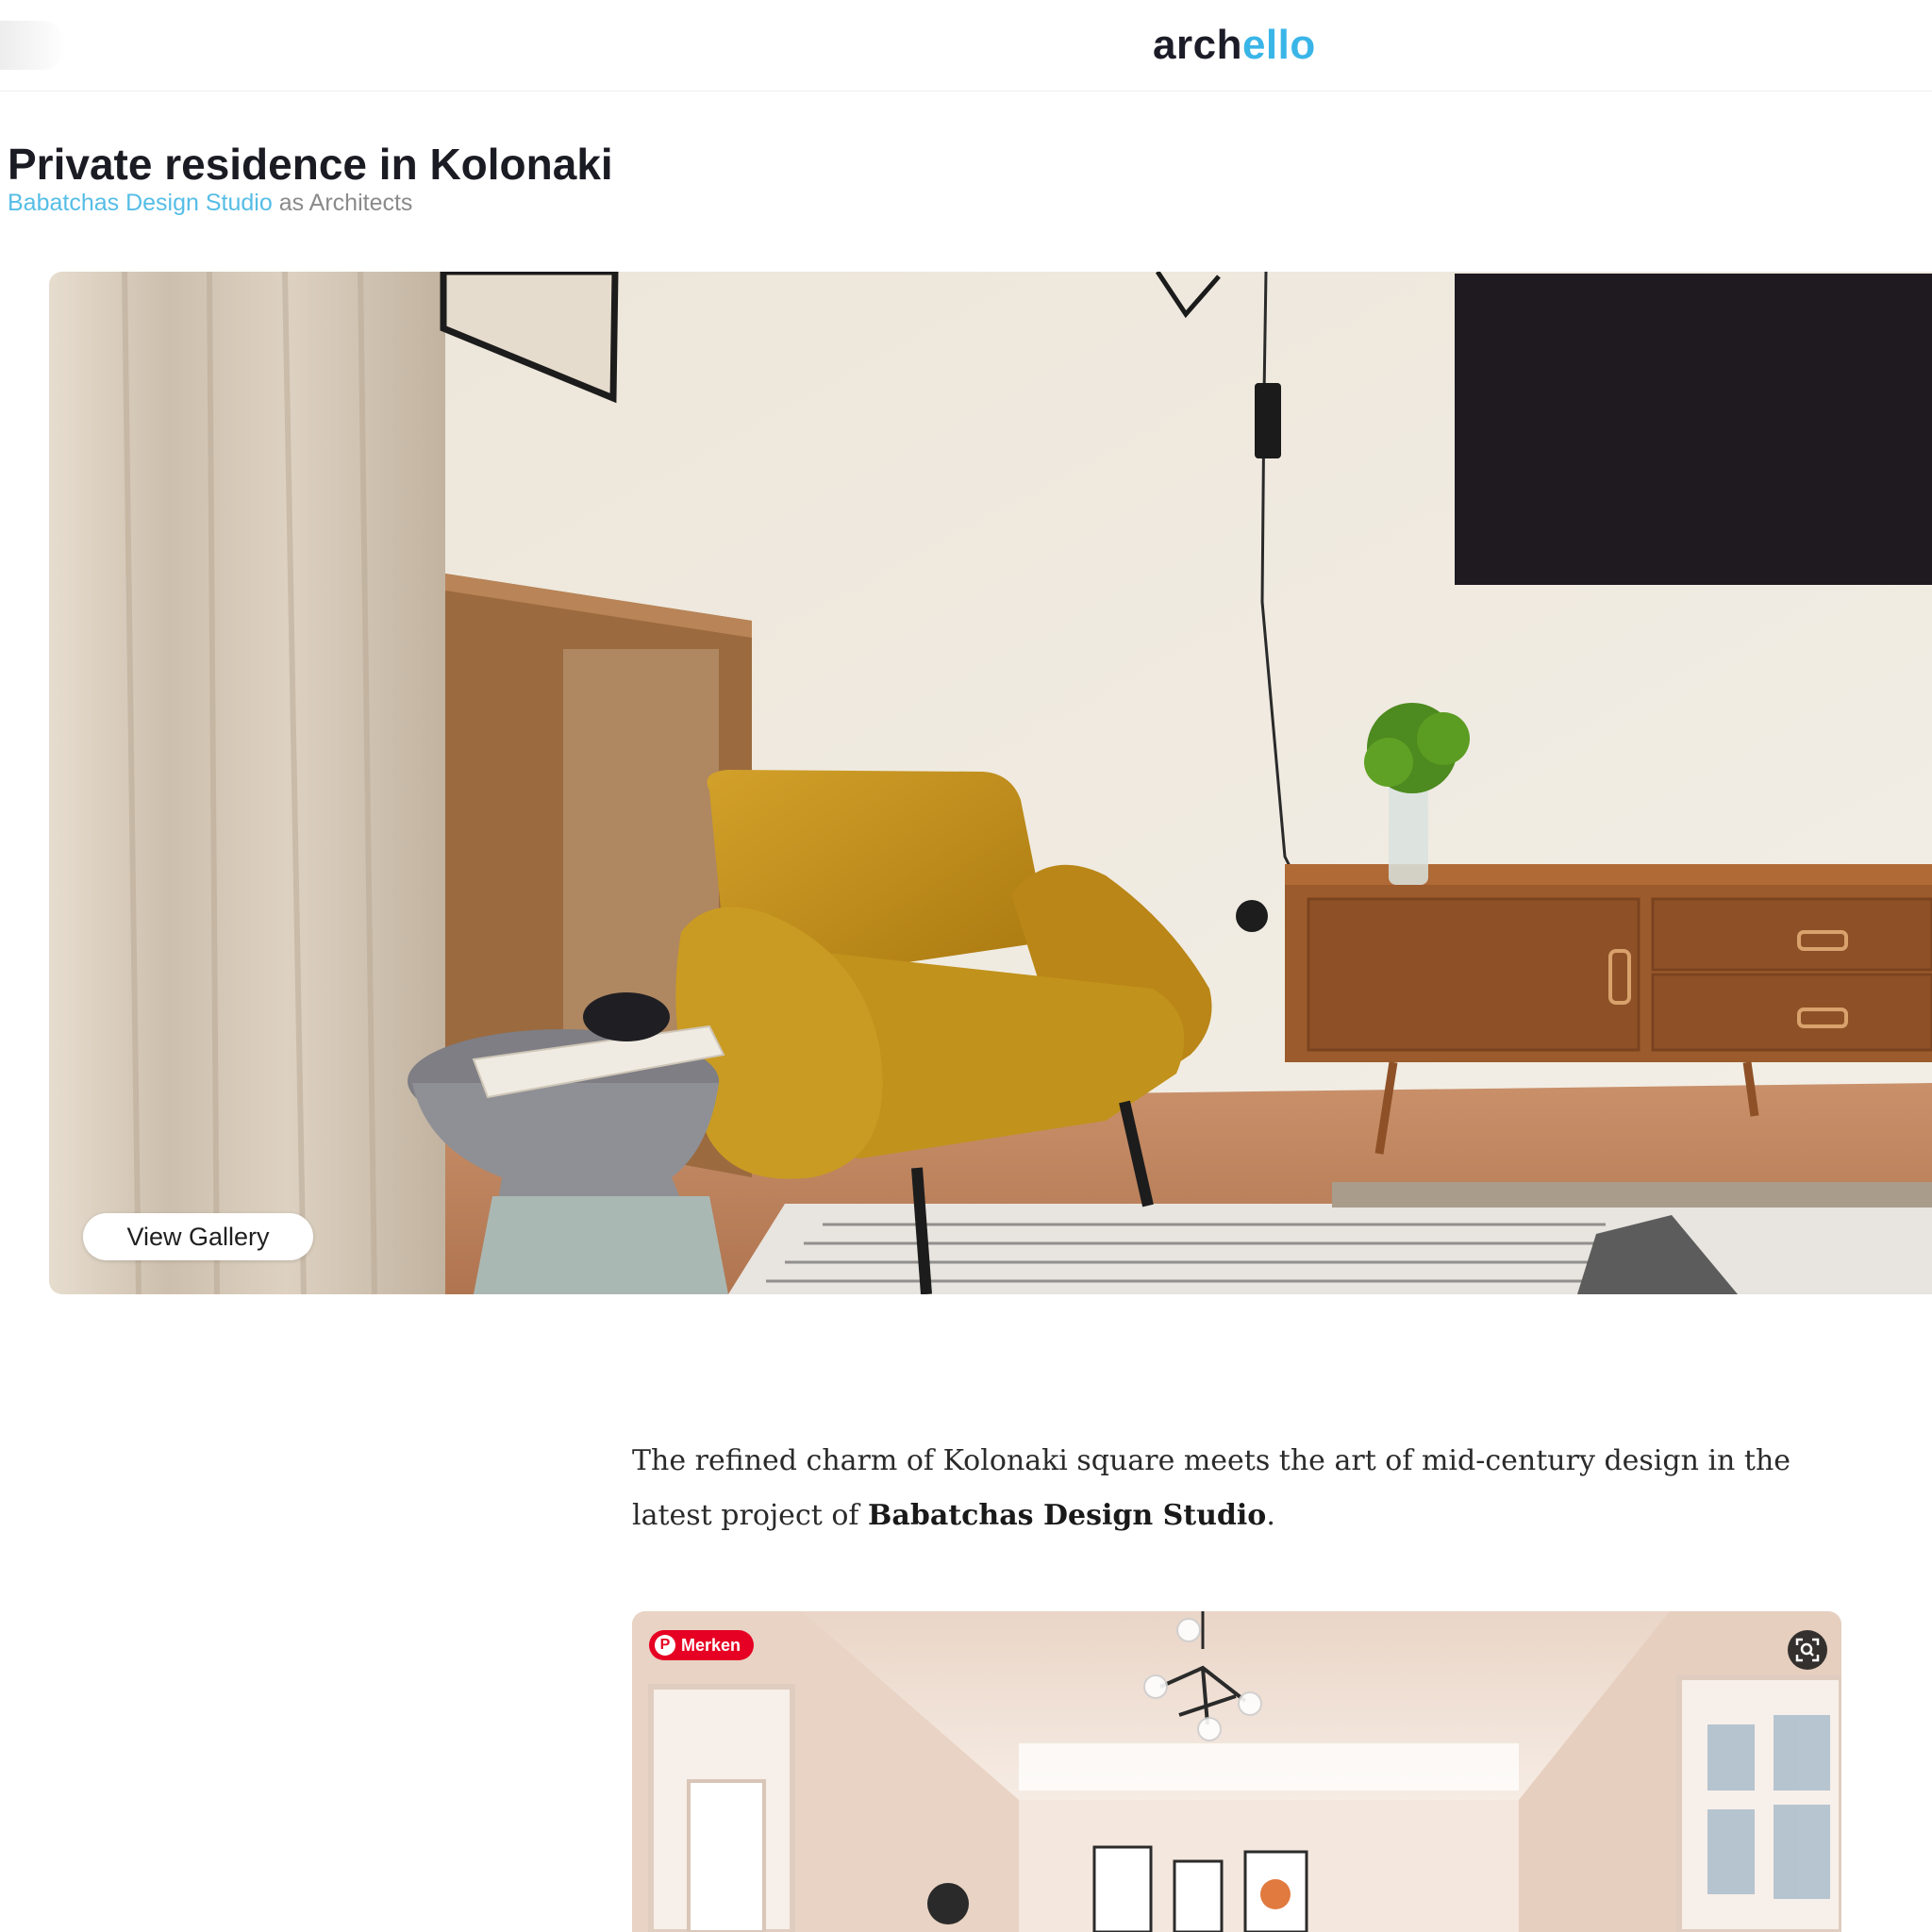  Describe the element at coordinates (1197, 45) in the screenshot. I see `logo-text-arch: arch` at that location.